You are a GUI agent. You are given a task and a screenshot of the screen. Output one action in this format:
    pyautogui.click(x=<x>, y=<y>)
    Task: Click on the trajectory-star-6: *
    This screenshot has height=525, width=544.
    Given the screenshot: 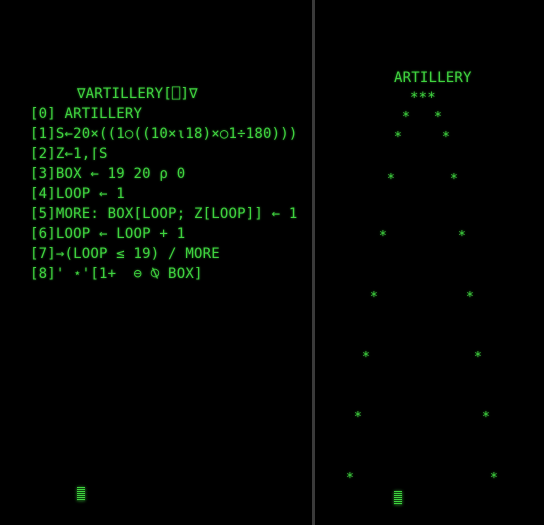 What is the action you would take?
    pyautogui.click(x=383, y=236)
    